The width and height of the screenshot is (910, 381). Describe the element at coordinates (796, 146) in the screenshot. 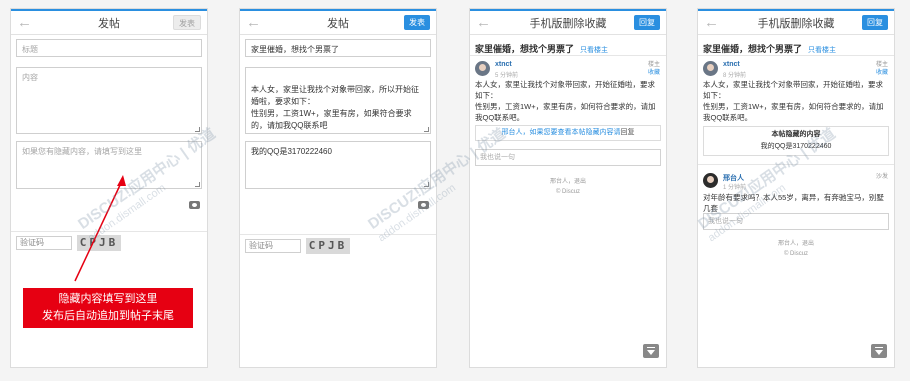

I see `hidden-box-value: 我的QQ是3170222460` at that location.